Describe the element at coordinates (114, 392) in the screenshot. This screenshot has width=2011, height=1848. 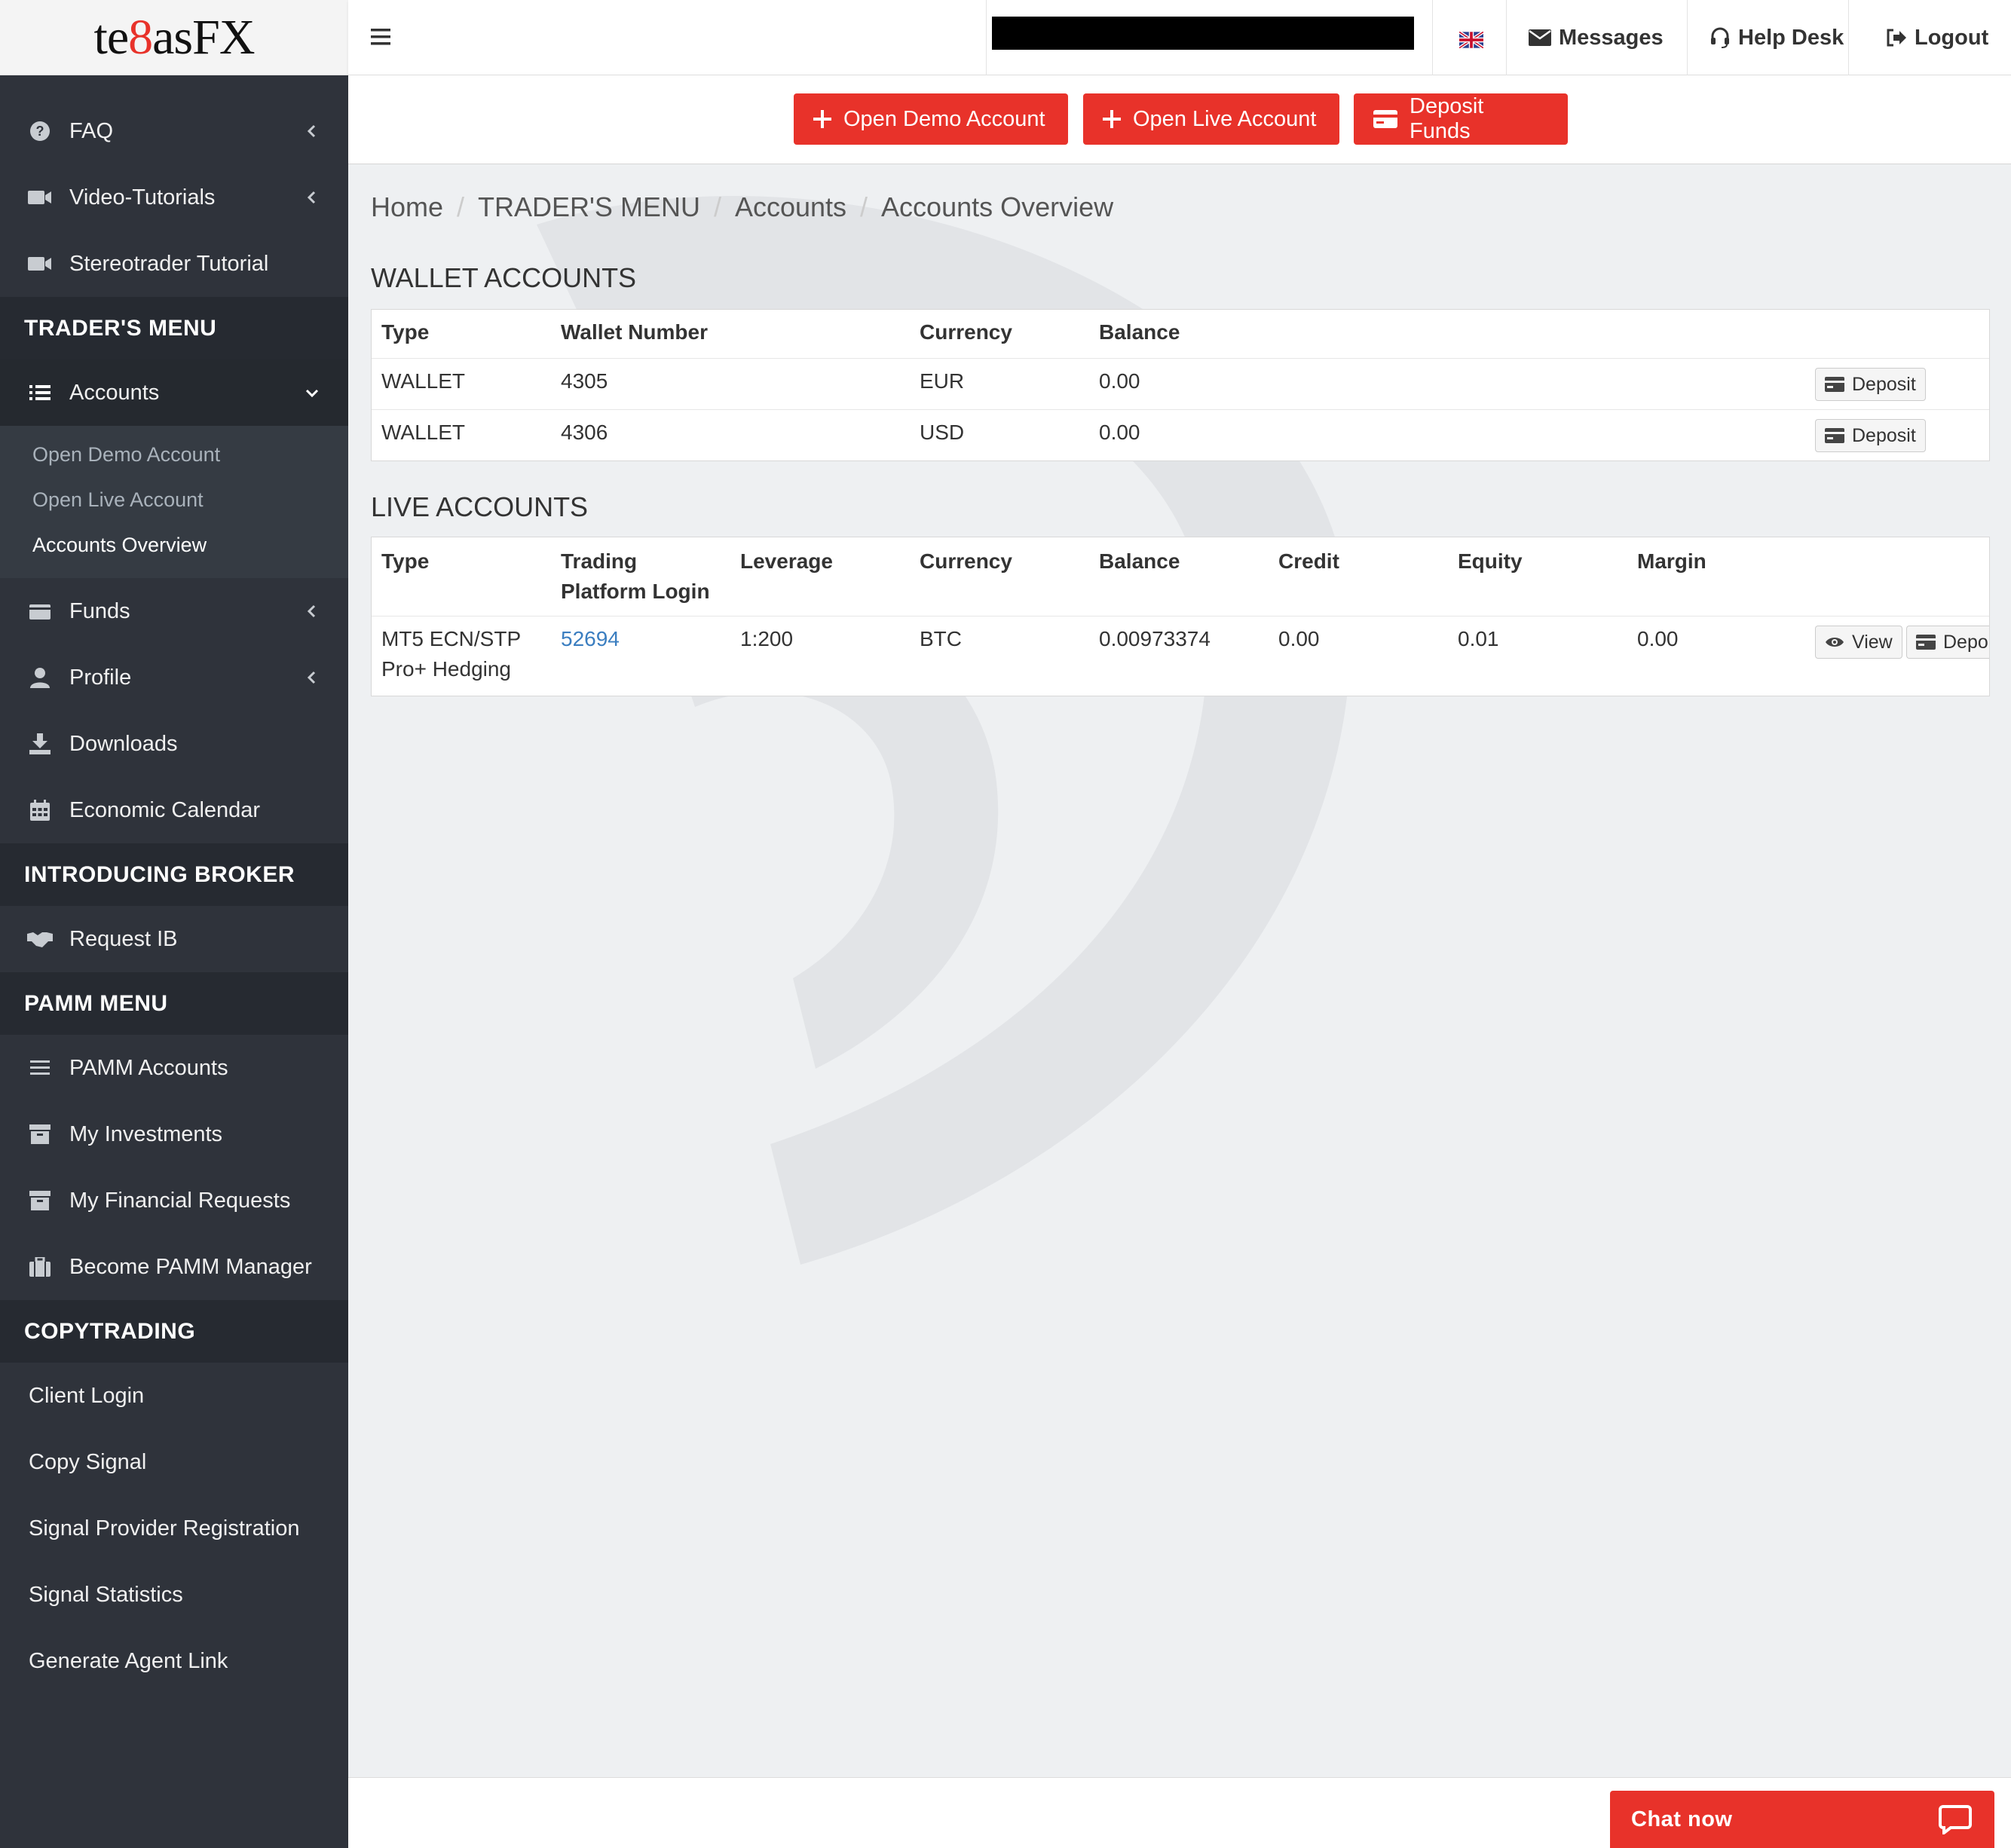
I see `sidebar-item-label: Accounts` at that location.